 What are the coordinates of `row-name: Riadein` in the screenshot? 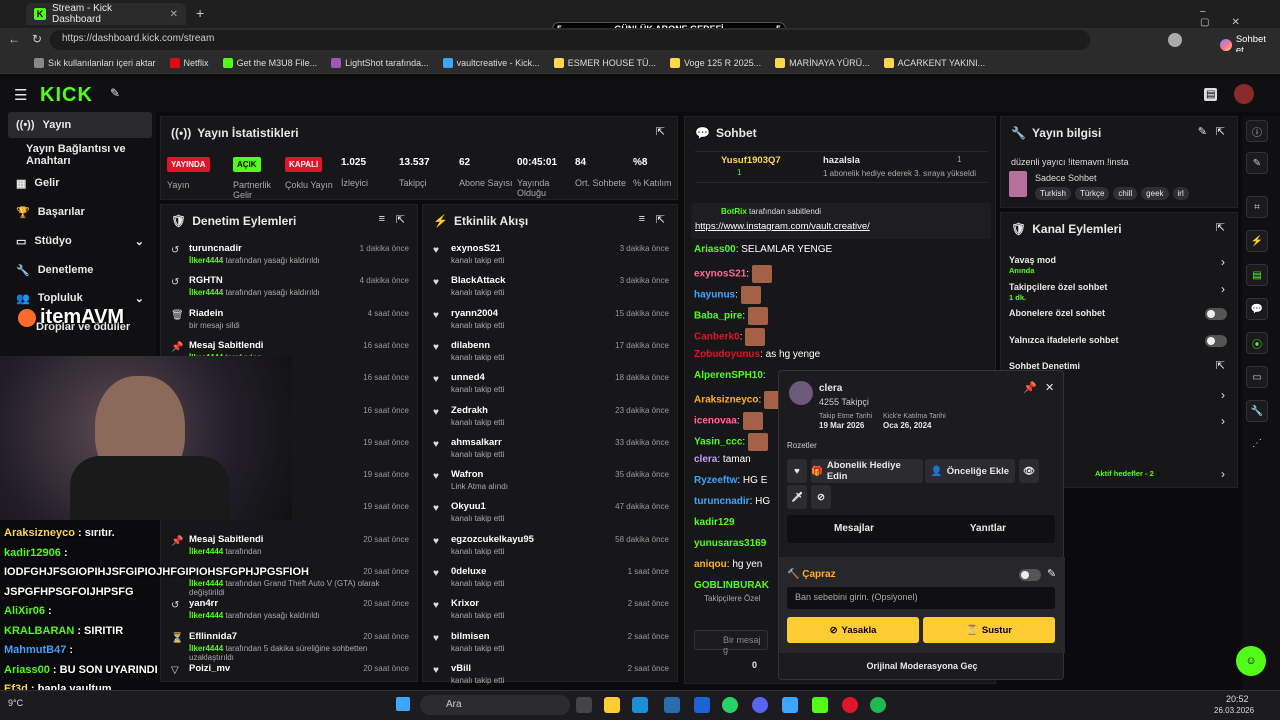 It's located at (206, 313).